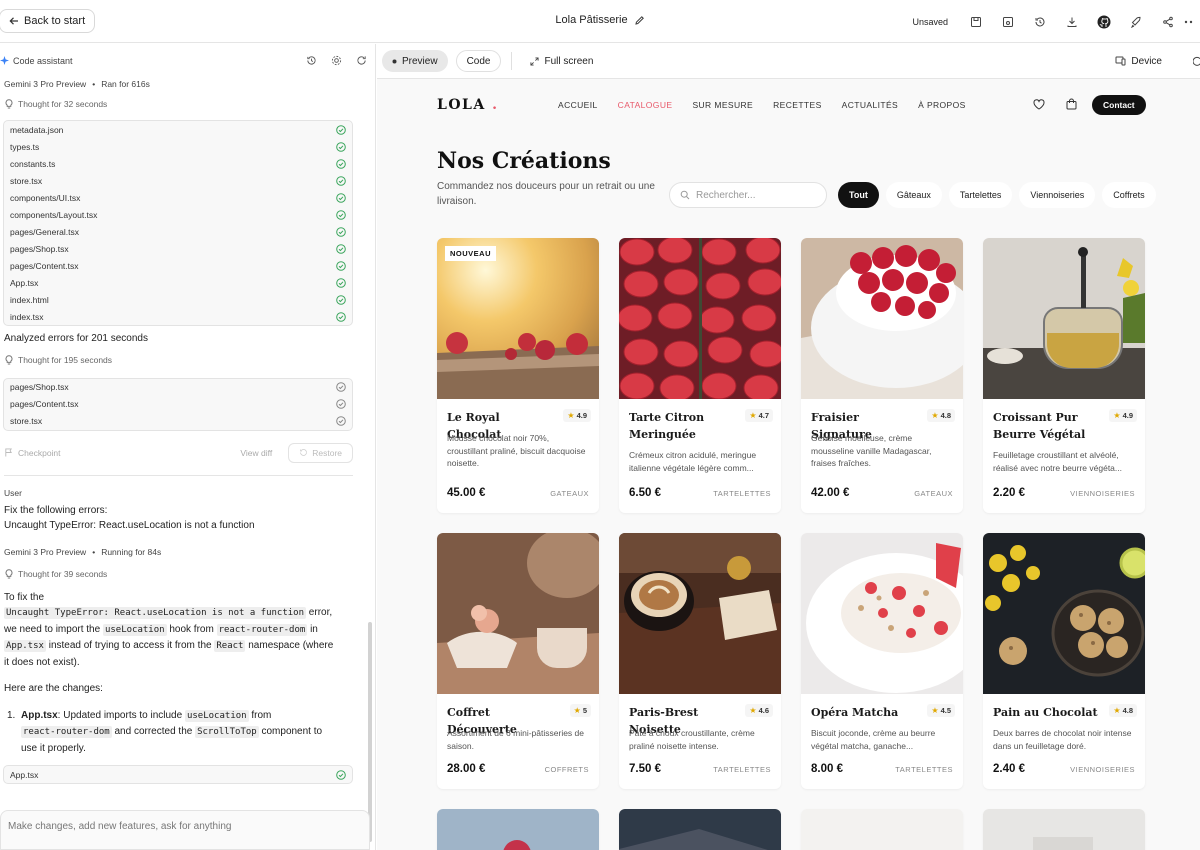 This screenshot has width=1200, height=850. Describe the element at coordinates (320, 612) in the screenshot. I see `response-text: error,` at that location.